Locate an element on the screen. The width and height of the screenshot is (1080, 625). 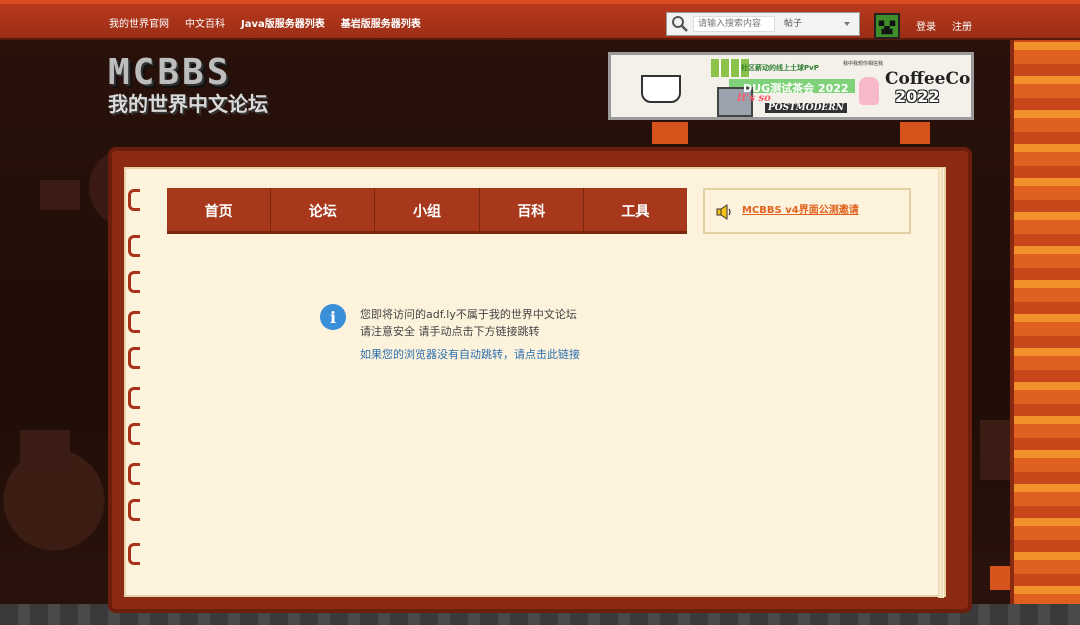
lava-column is located at coordinates (1045, 323).